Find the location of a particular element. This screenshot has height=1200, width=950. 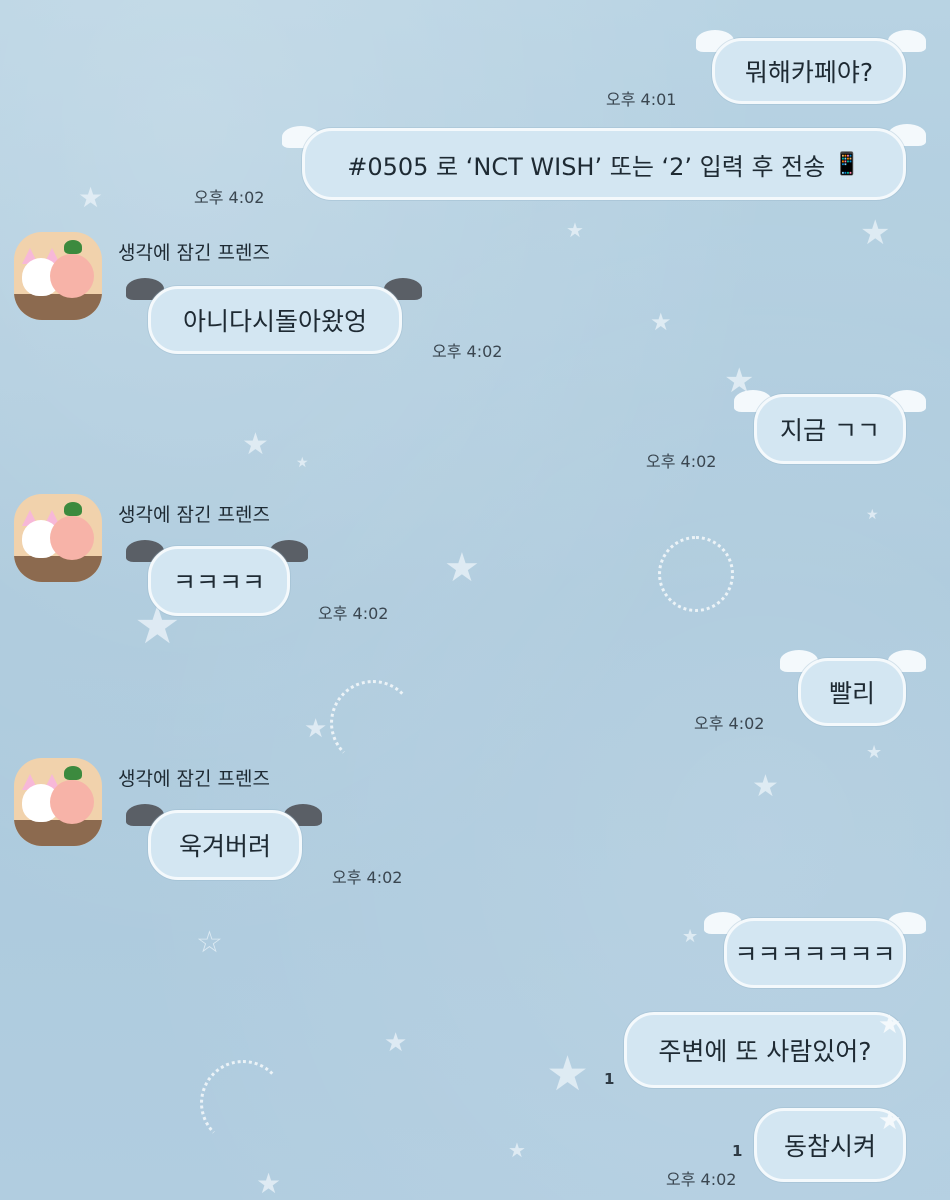

sent-message-bubble: 빨리 is located at coordinates (852, 692).